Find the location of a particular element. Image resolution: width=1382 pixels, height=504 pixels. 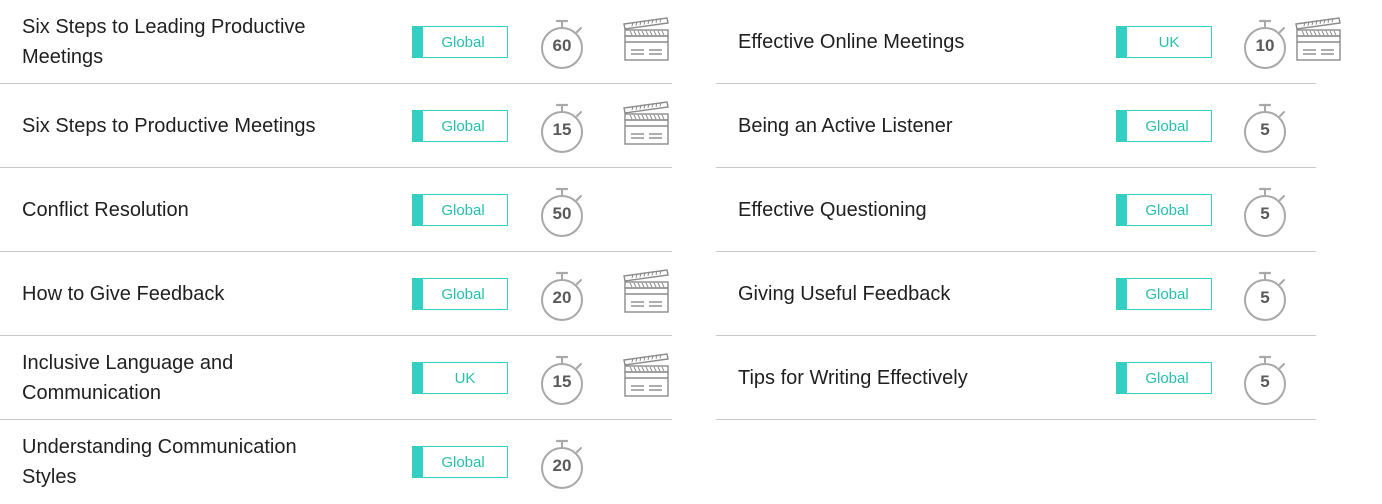

stopwatch-icon: 60 is located at coordinates (565, 41).